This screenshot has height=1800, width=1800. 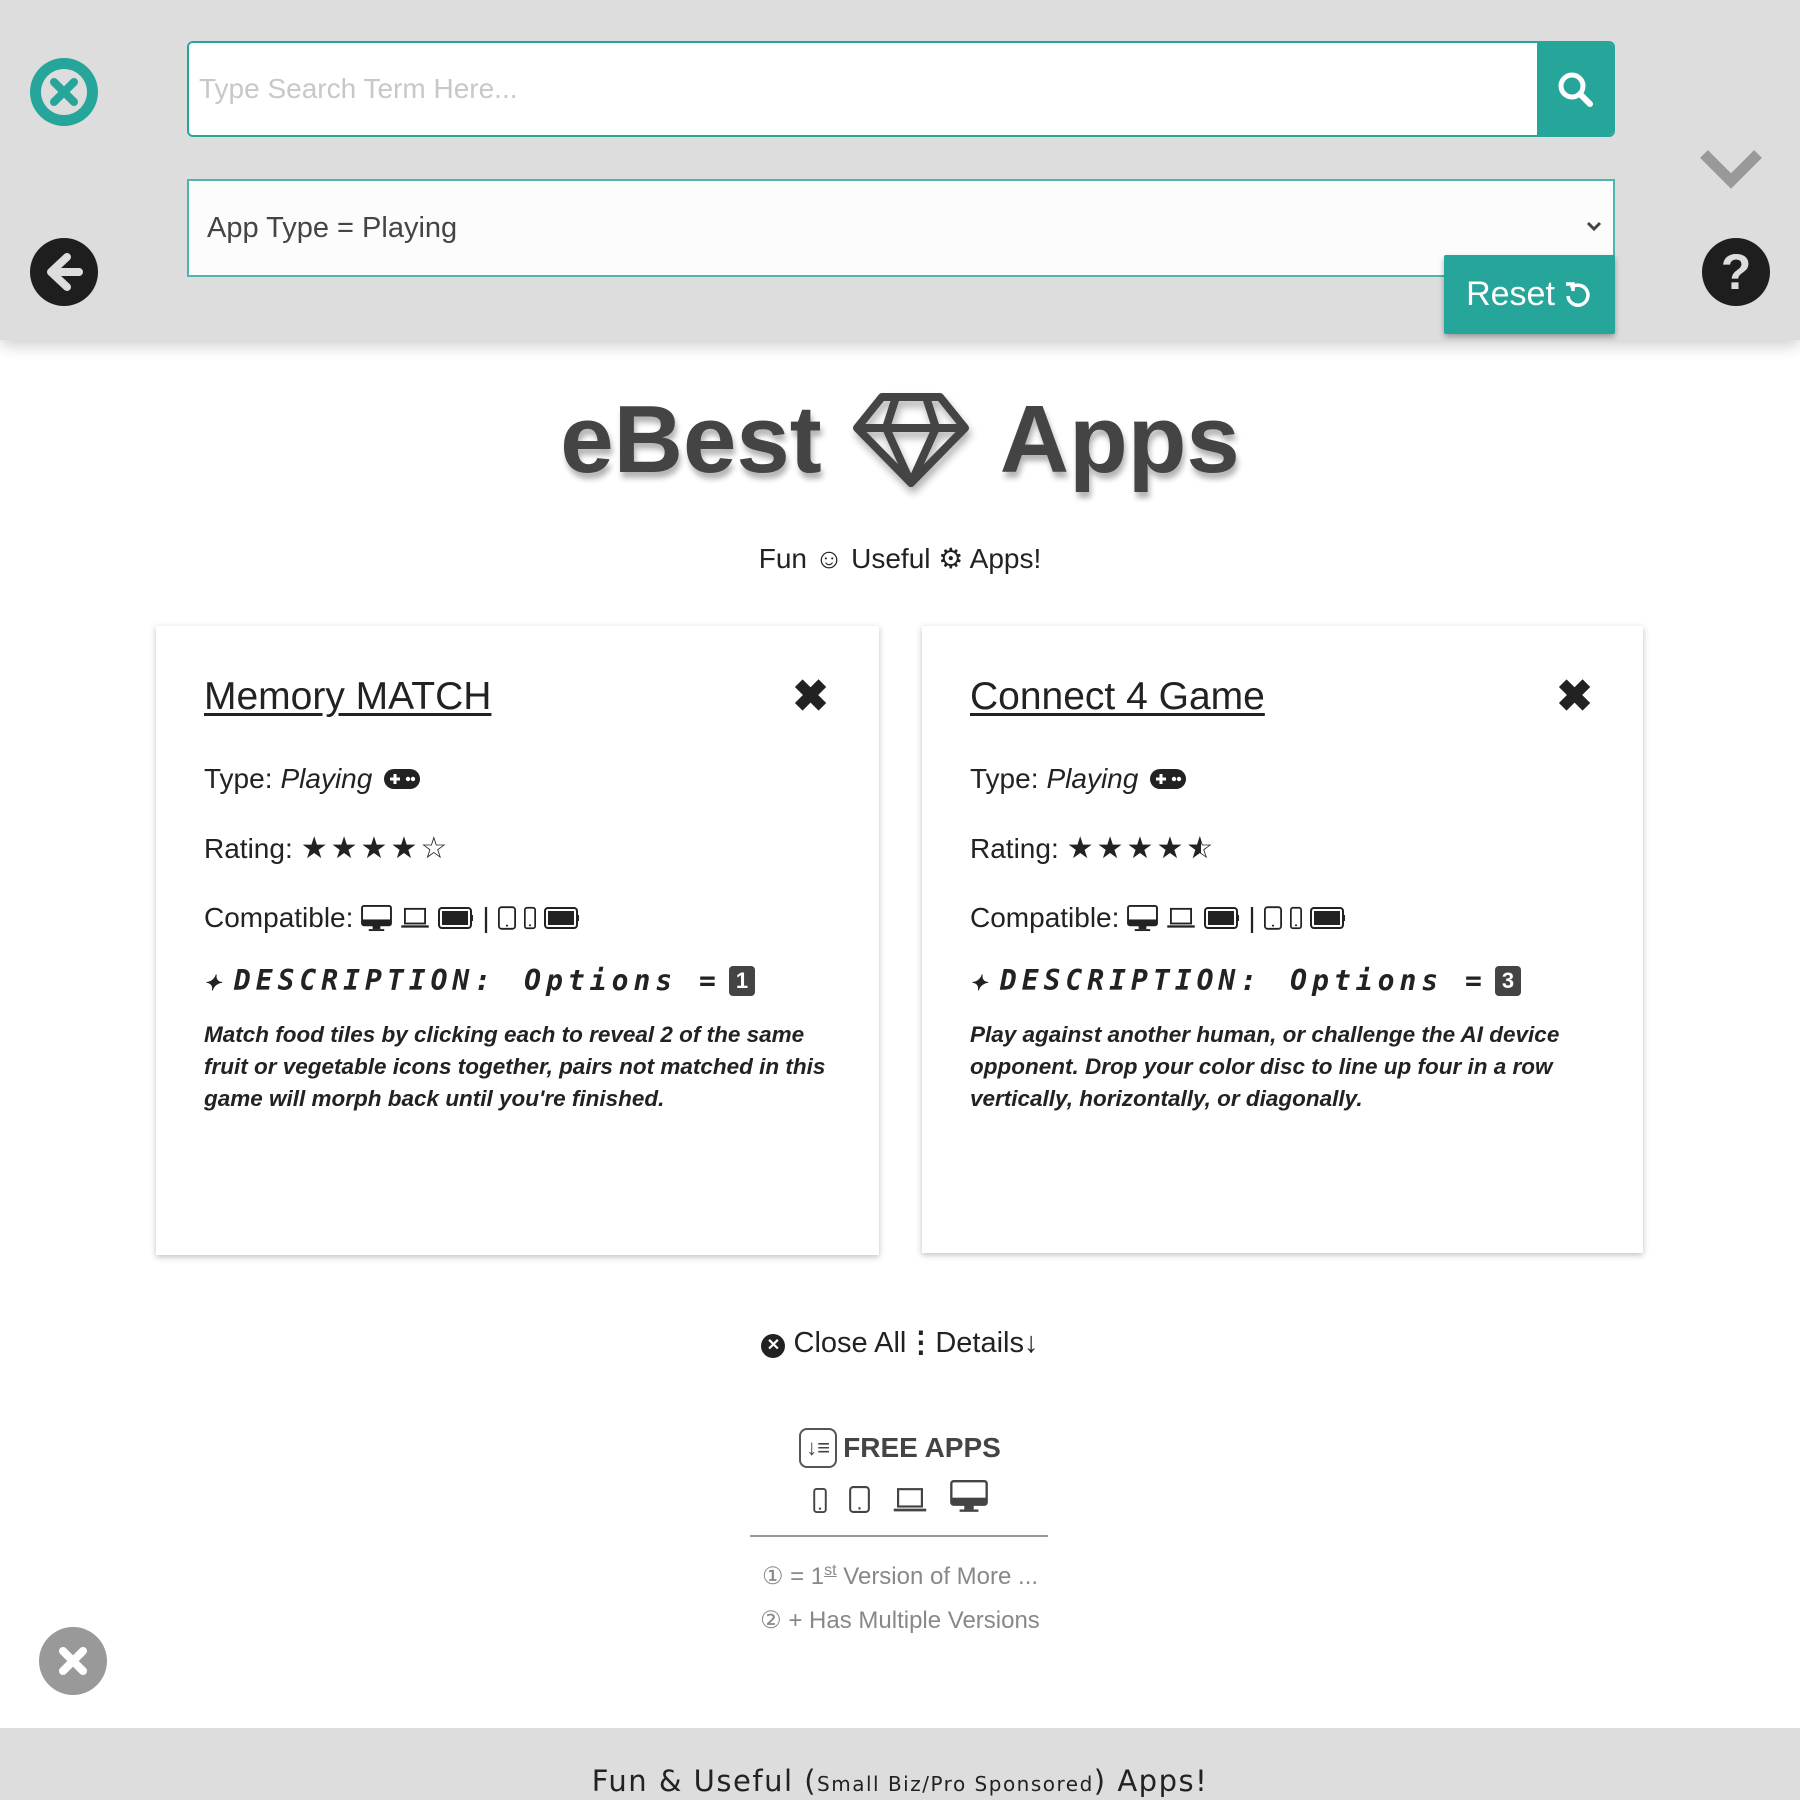 I want to click on star-half-icon: ☆, so click(x=1201, y=848).